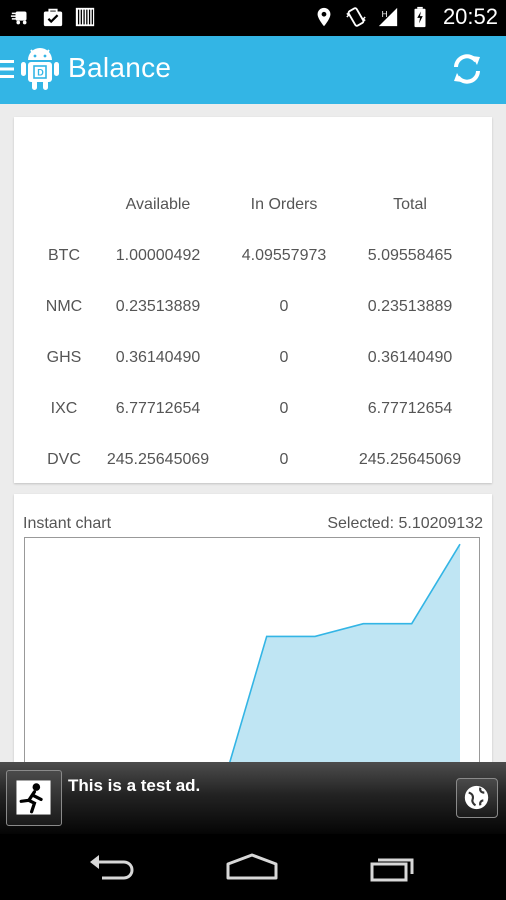 This screenshot has height=900, width=506. I want to click on currency-cell: GHS, so click(64, 357).